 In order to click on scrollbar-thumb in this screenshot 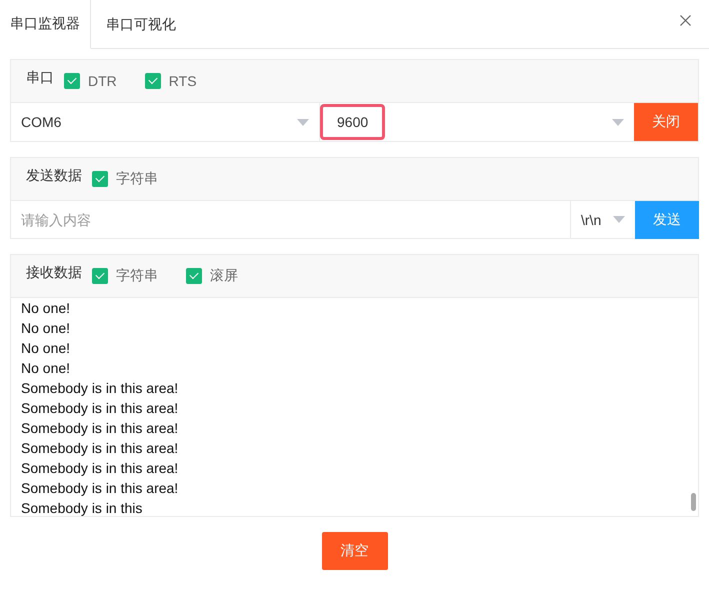, I will do `click(693, 502)`.